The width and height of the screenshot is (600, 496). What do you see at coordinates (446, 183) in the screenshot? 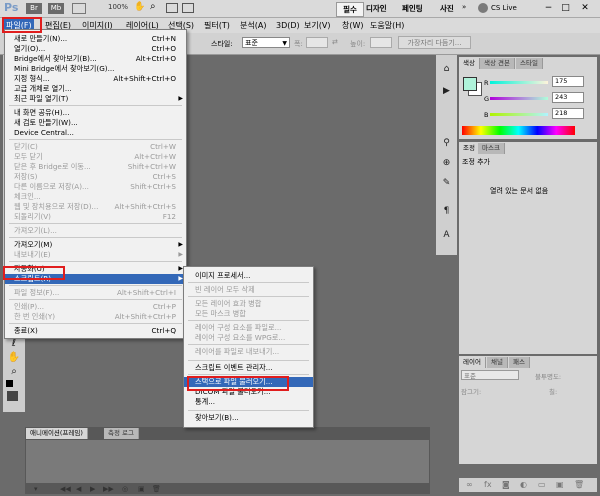
I see `brush-icon: ✎` at bounding box center [446, 183].